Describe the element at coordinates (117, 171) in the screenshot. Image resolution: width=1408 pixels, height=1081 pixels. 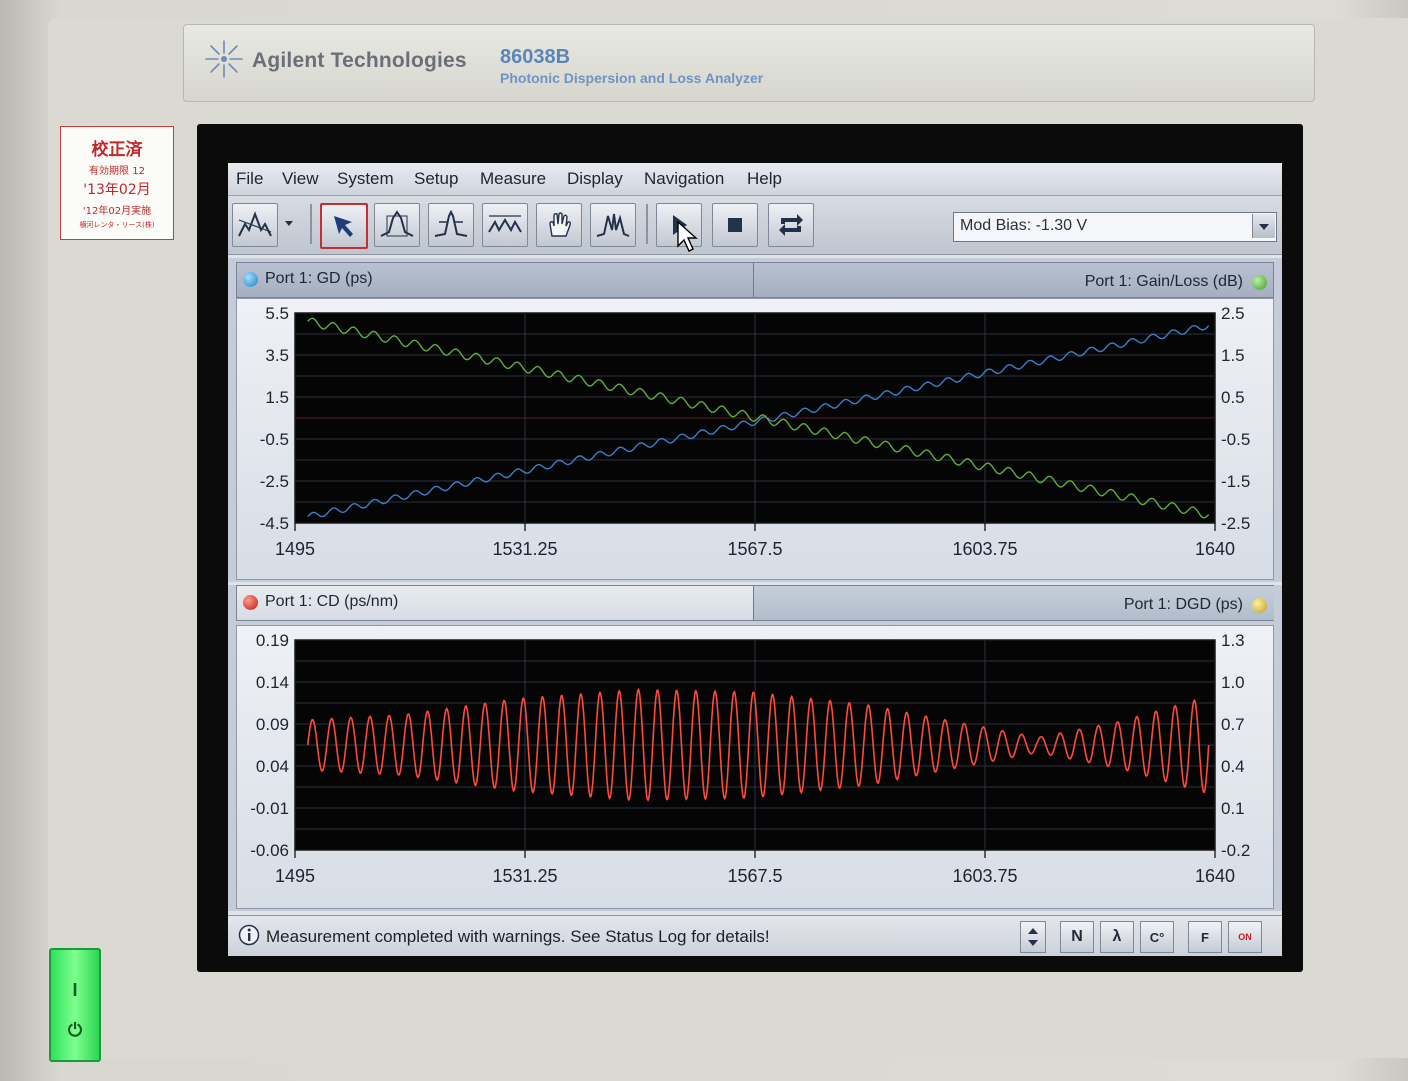
I see `cal-line-2: 有効期限 12` at that location.